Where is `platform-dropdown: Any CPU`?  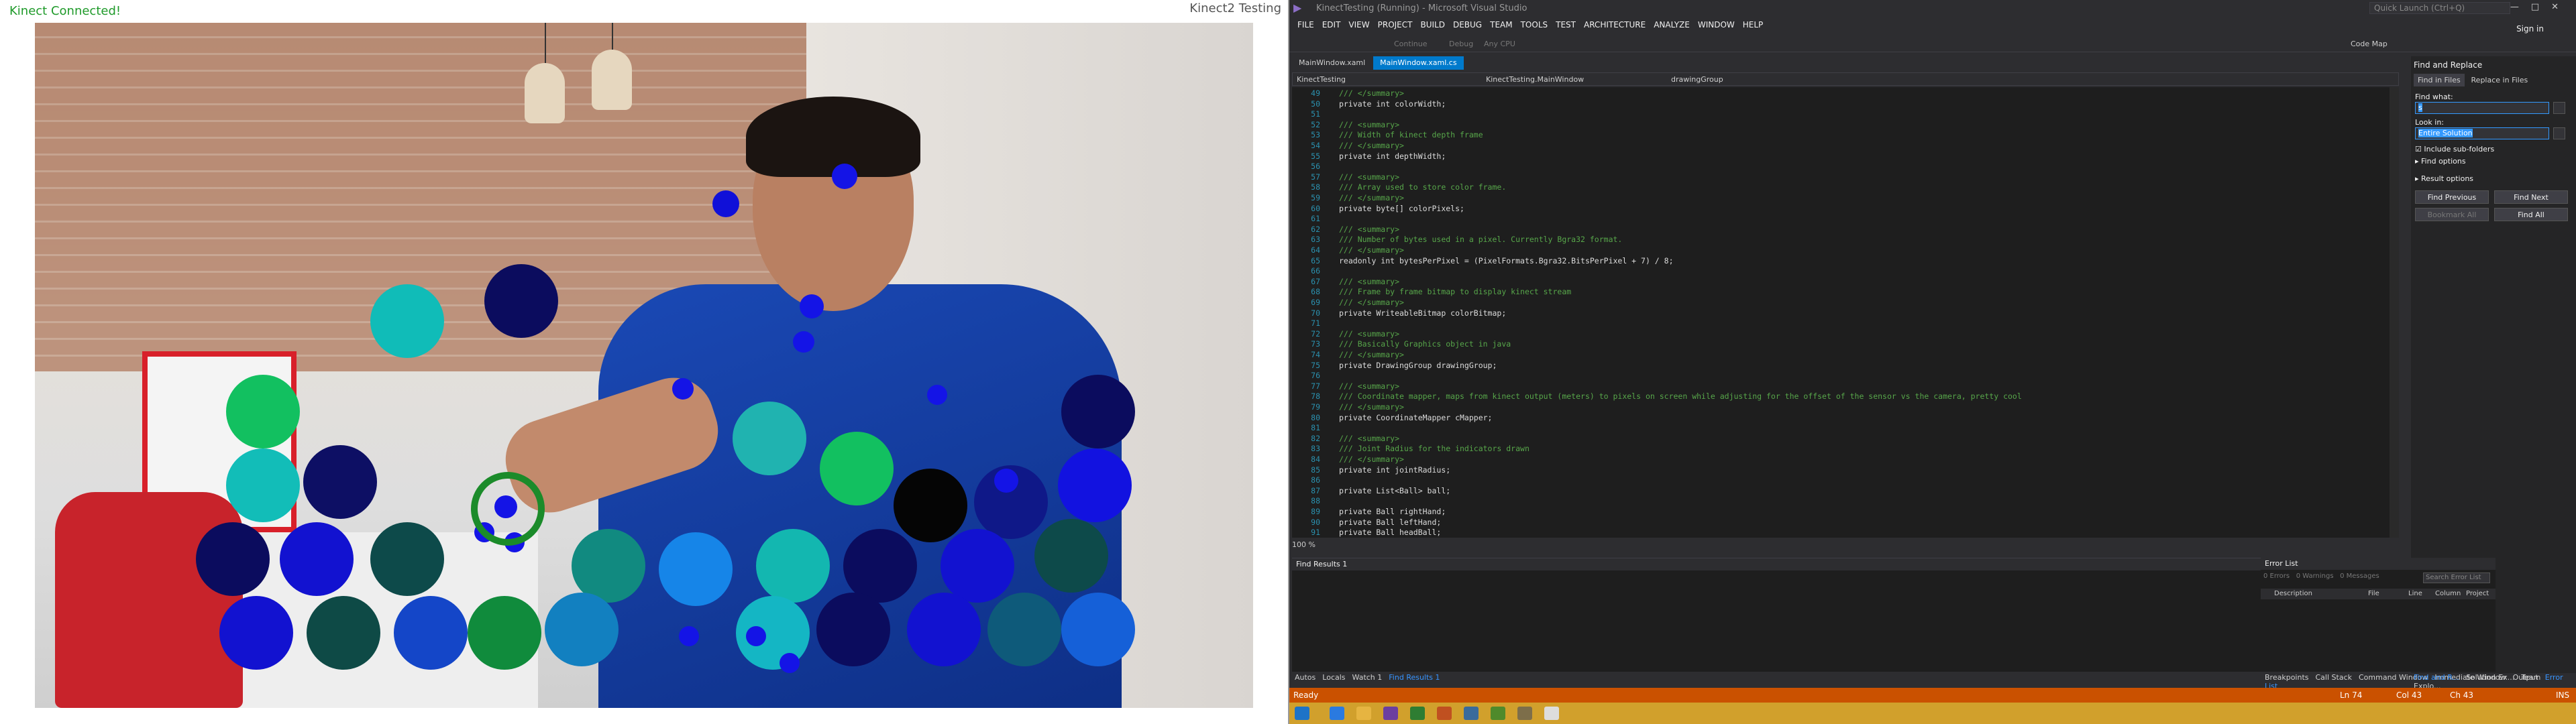 platform-dropdown: Any CPU is located at coordinates (1499, 44).